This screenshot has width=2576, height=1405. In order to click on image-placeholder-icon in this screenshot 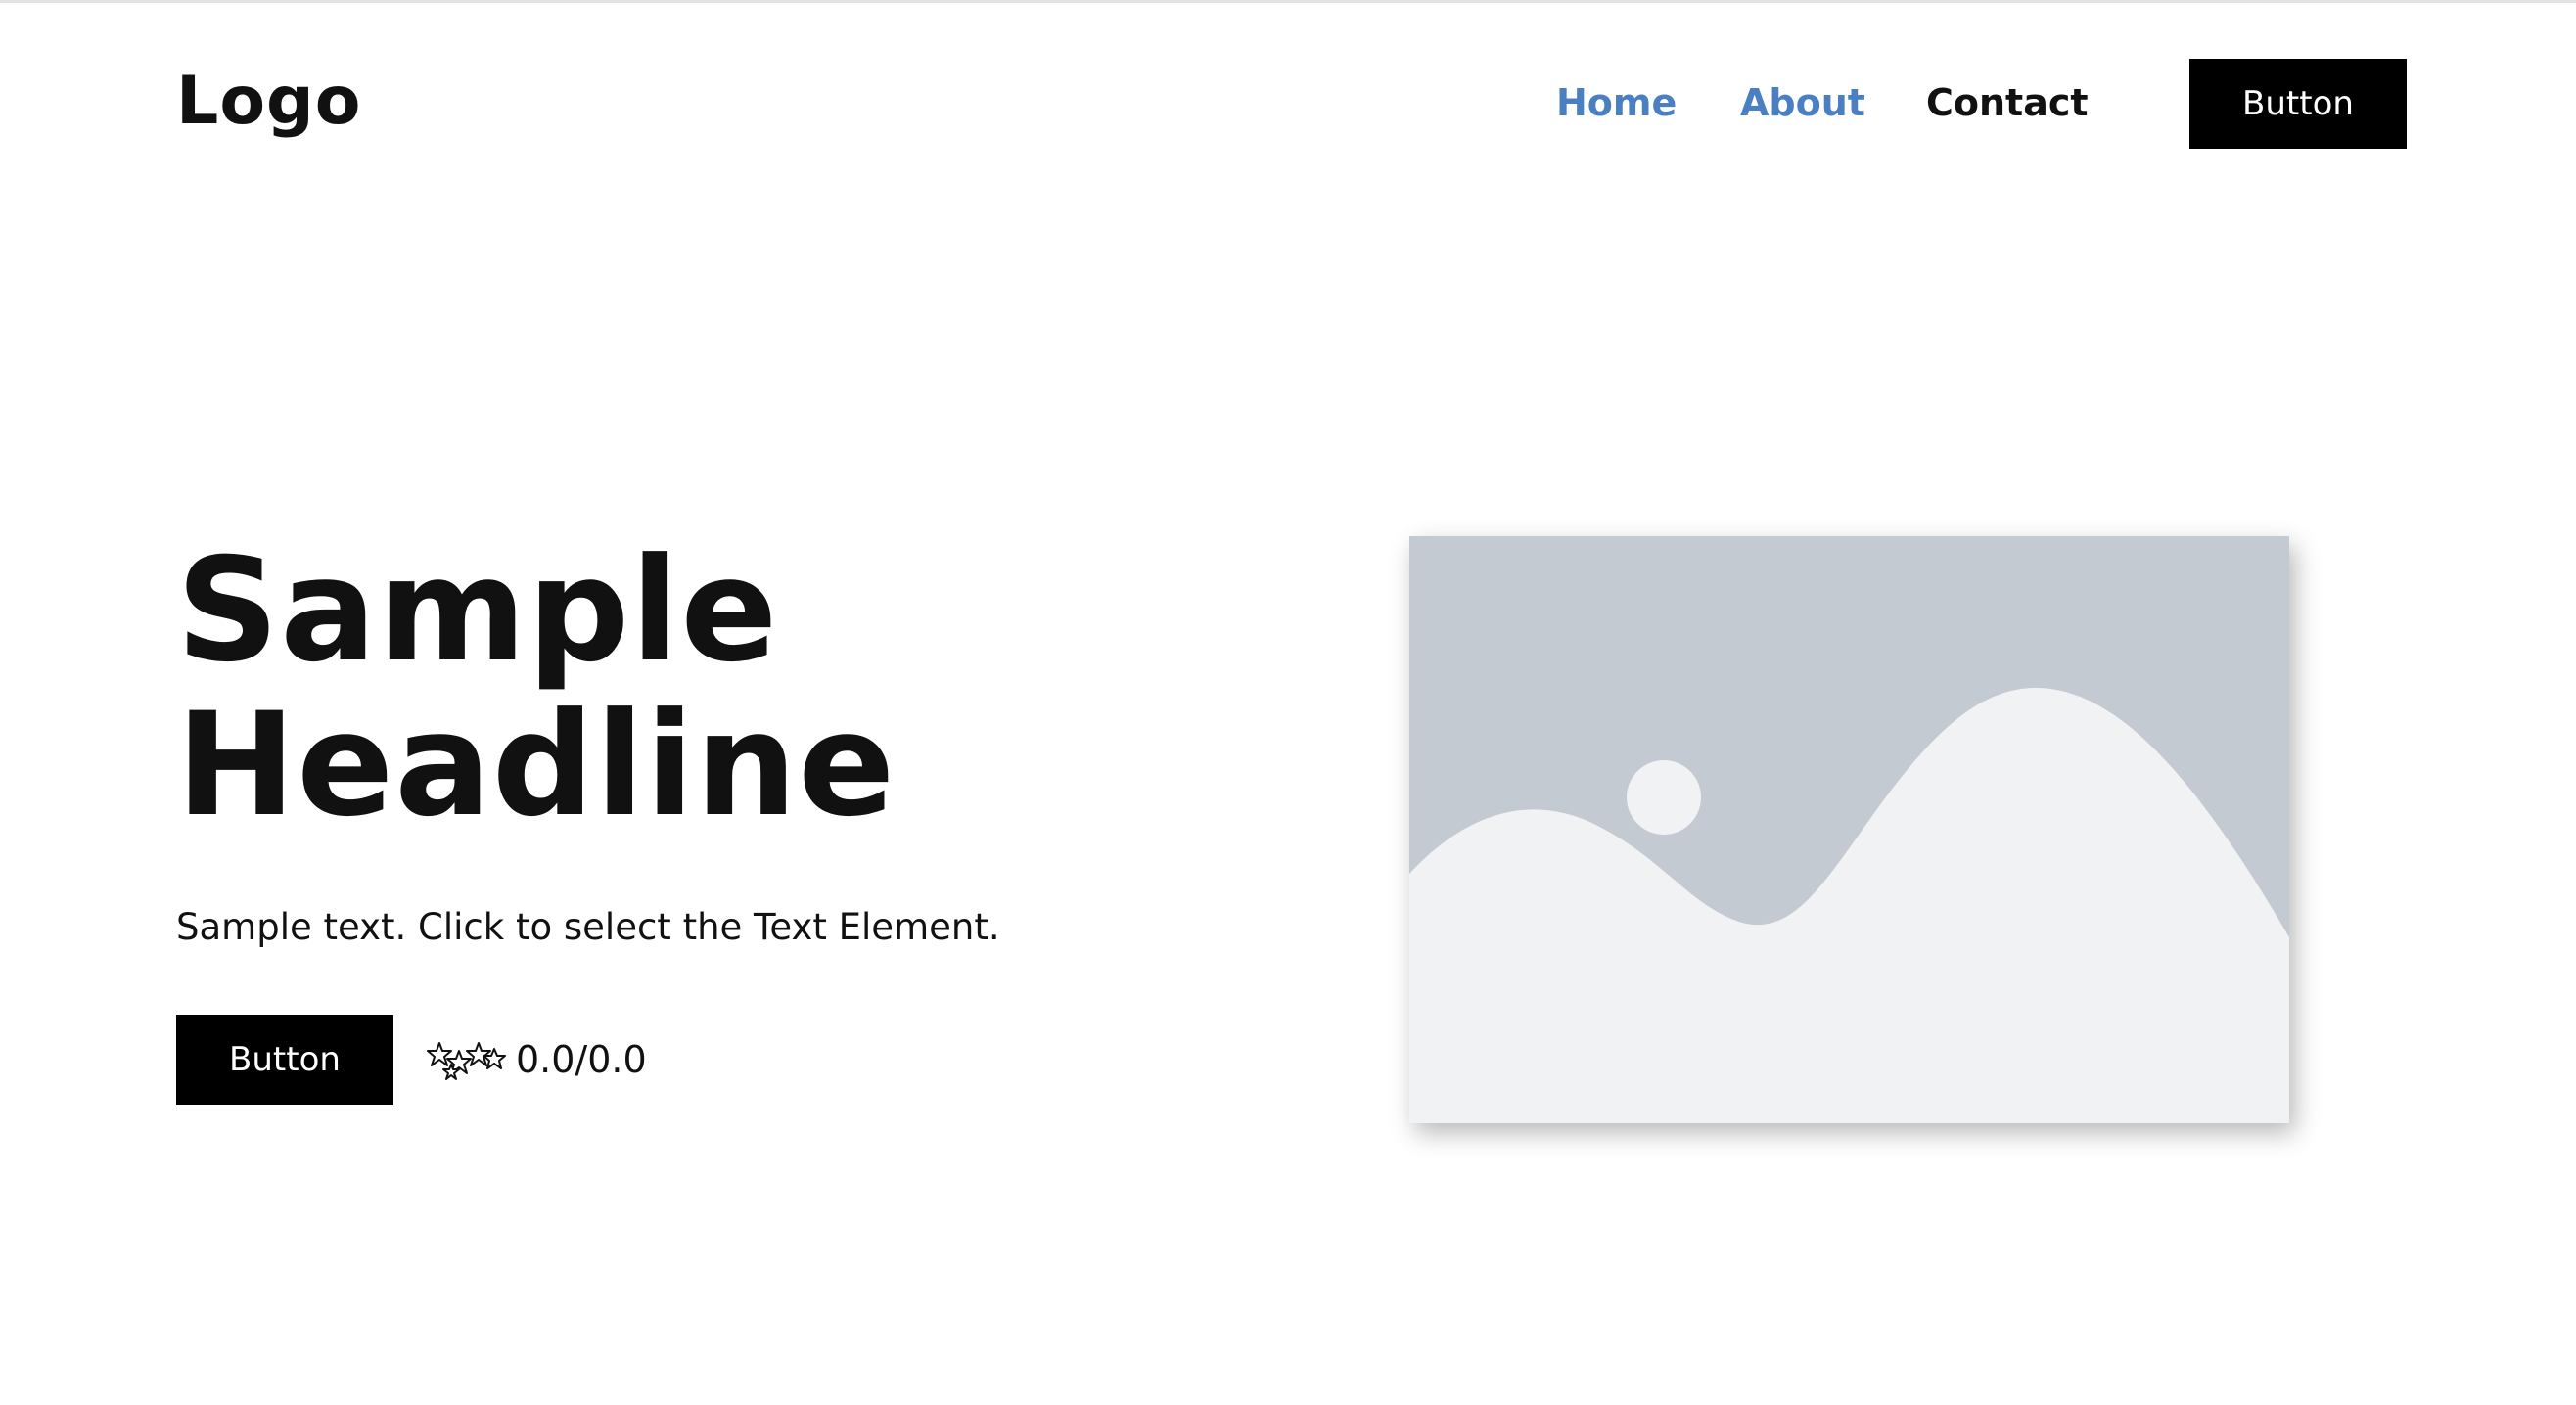, I will do `click(1849, 830)`.